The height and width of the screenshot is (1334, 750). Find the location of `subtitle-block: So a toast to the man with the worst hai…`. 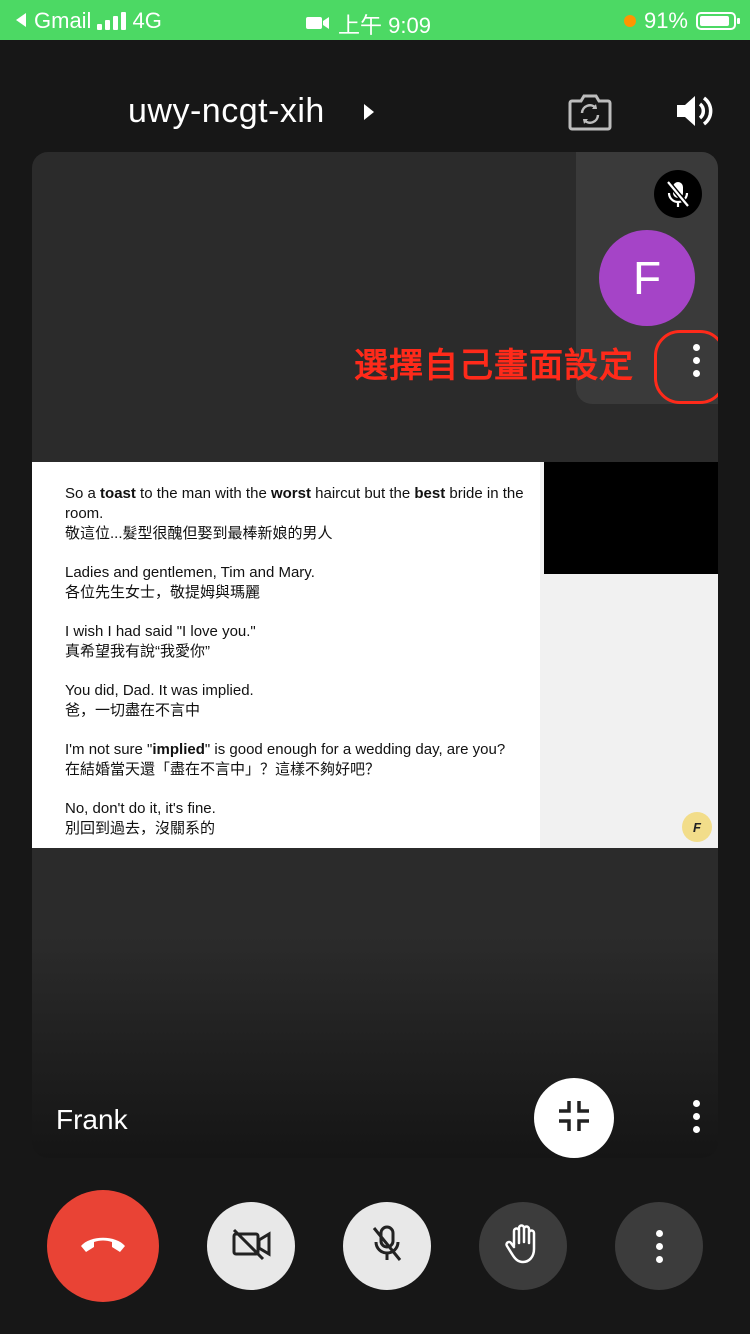

subtitle-block: So a toast to the man with the worst hai… is located at coordinates (300, 514).